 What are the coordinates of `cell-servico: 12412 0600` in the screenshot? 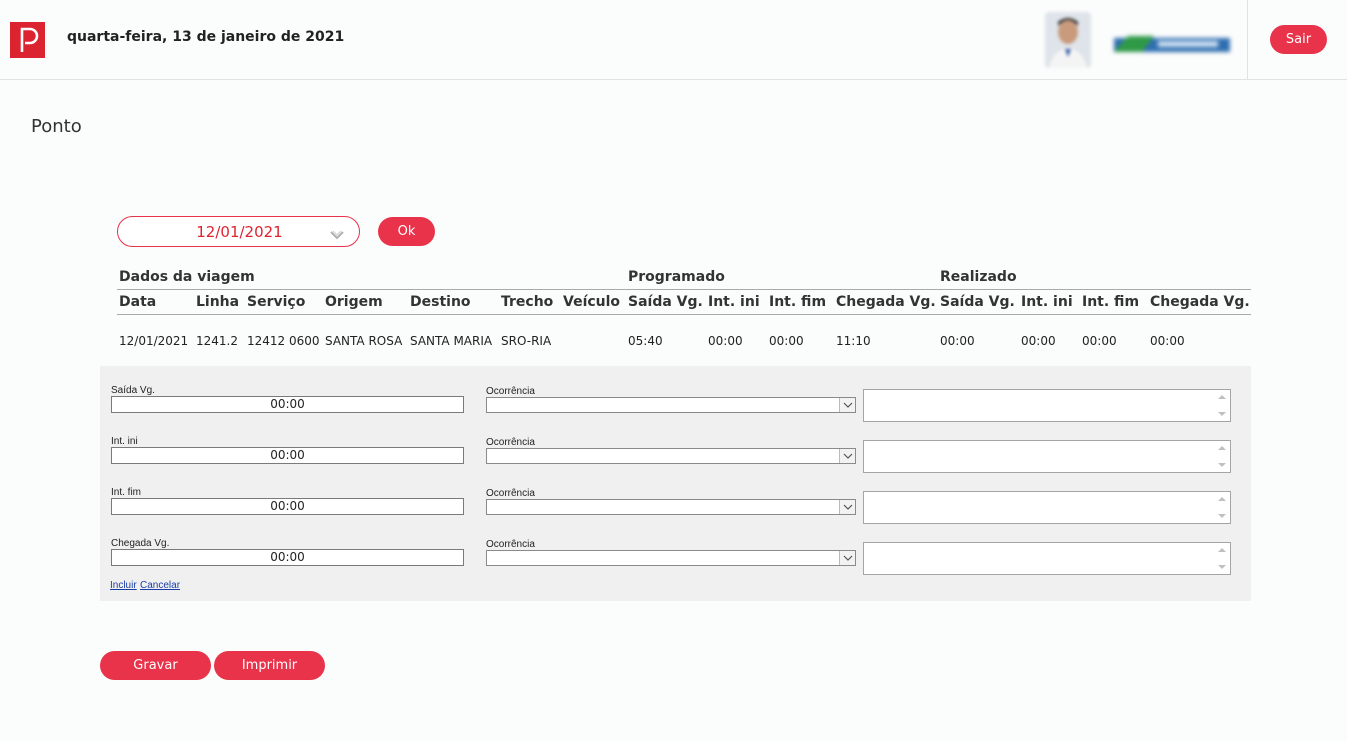 It's located at (283, 341).